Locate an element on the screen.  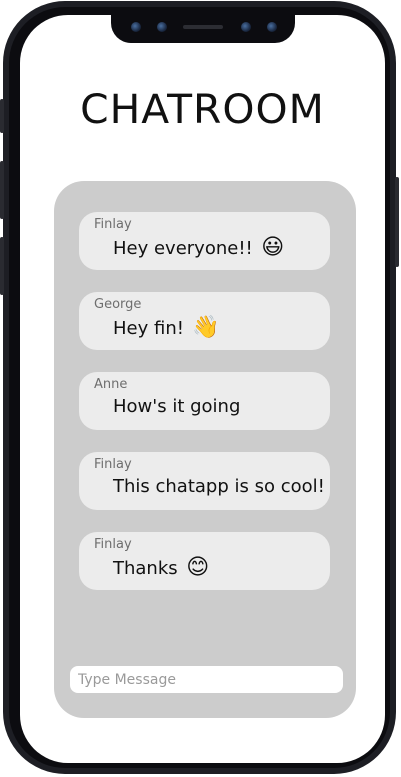
message-bubble: Finlay Hey everyone!! 😃 is located at coordinates (204, 241).